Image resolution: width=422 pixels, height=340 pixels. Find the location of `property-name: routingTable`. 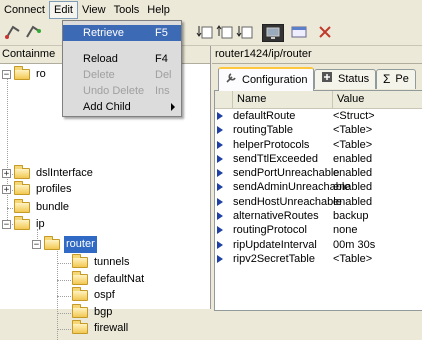

property-name: routingTable is located at coordinates (263, 130).